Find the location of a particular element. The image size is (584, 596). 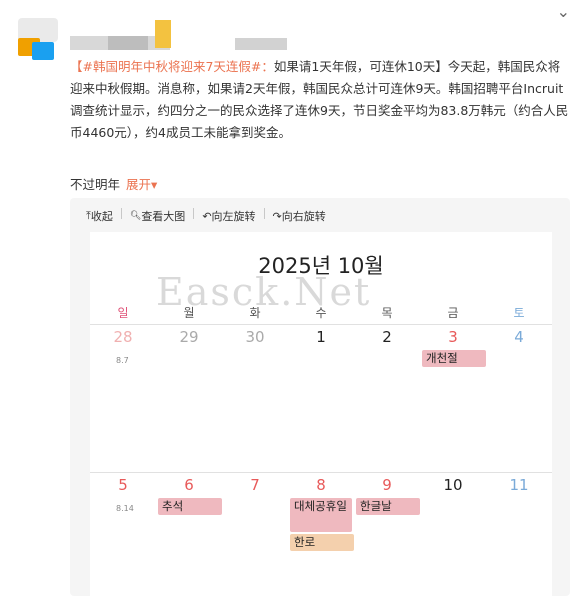

view-large-label: 查看大图 is located at coordinates (163, 216).